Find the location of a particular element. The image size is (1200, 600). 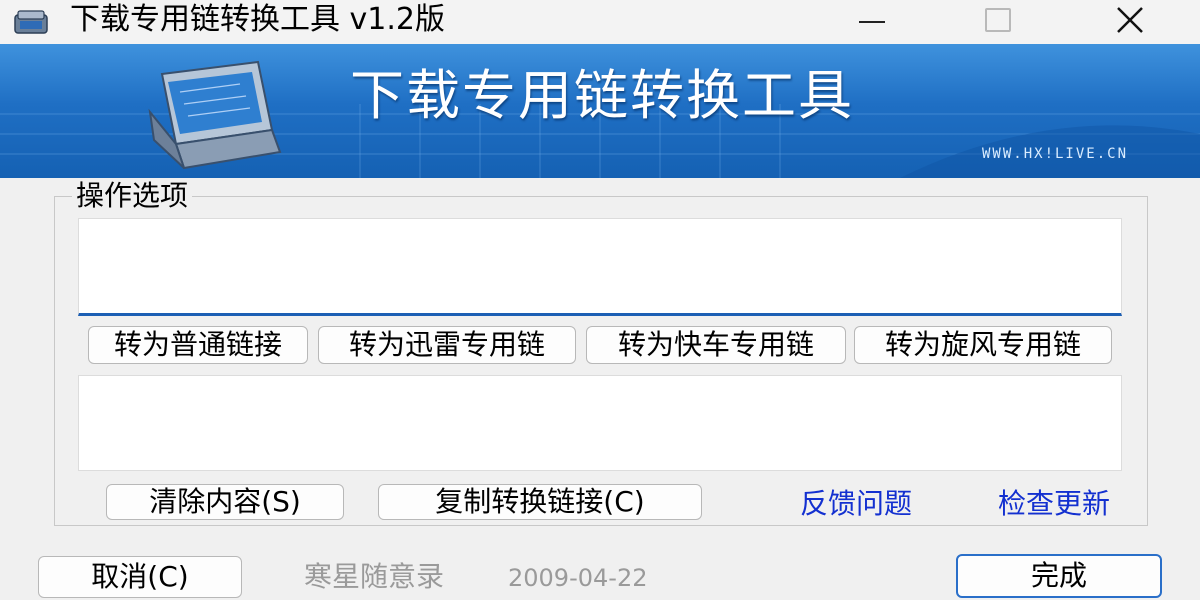

link-input-textarea is located at coordinates (600, 267).